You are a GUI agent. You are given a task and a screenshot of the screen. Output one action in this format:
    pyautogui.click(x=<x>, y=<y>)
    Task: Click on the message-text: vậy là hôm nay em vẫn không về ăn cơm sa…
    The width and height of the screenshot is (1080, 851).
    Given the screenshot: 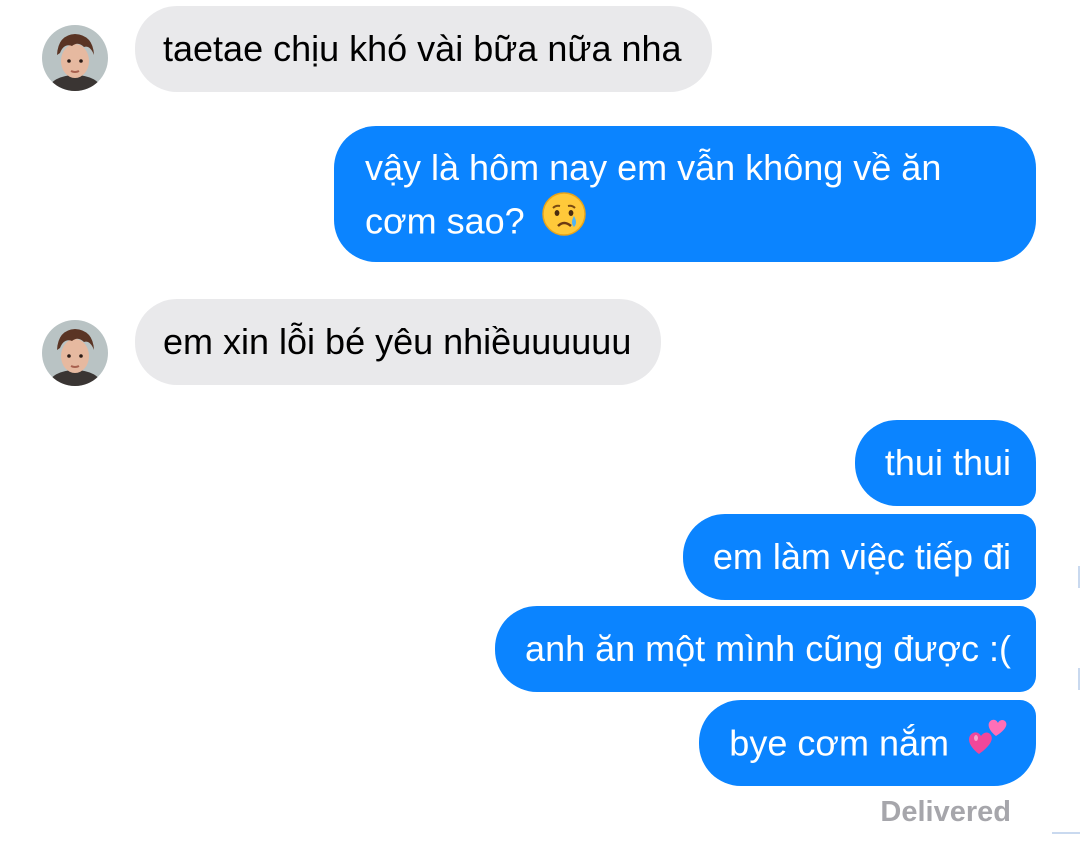 What is the action you would take?
    pyautogui.click(x=653, y=194)
    